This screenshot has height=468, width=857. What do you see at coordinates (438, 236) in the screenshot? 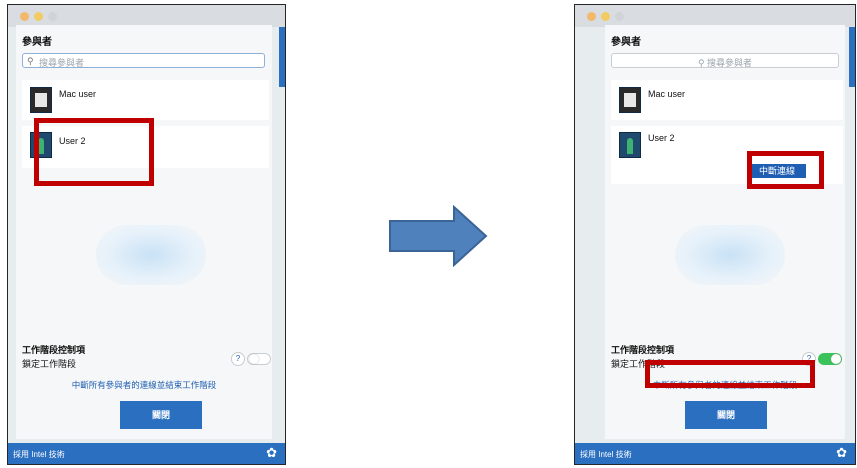
I see `right-arrow-icon` at bounding box center [438, 236].